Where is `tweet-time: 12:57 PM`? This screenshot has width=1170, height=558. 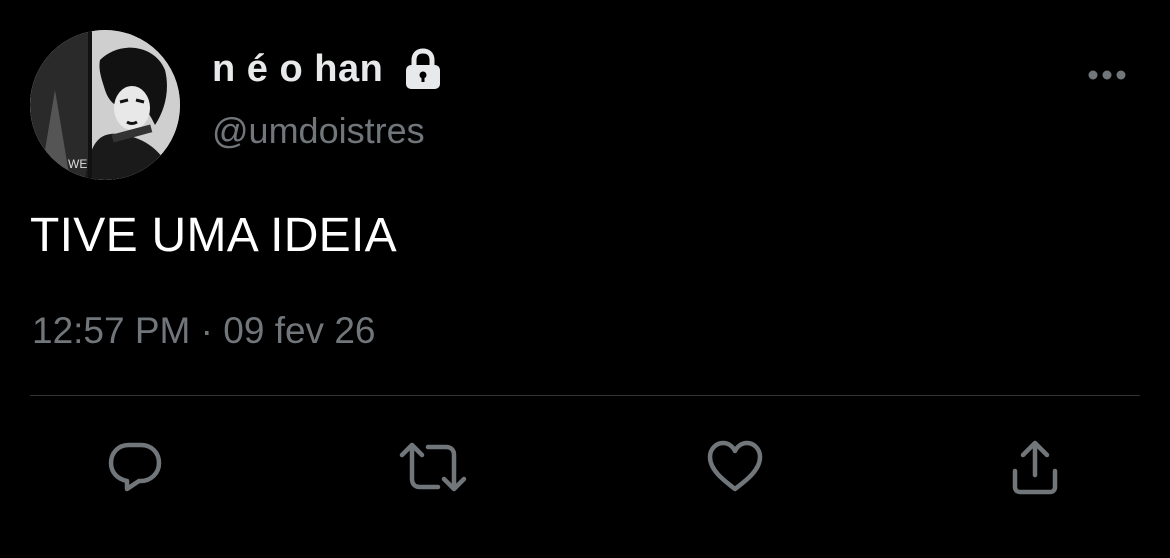 tweet-time: 12:57 PM is located at coordinates (111, 330).